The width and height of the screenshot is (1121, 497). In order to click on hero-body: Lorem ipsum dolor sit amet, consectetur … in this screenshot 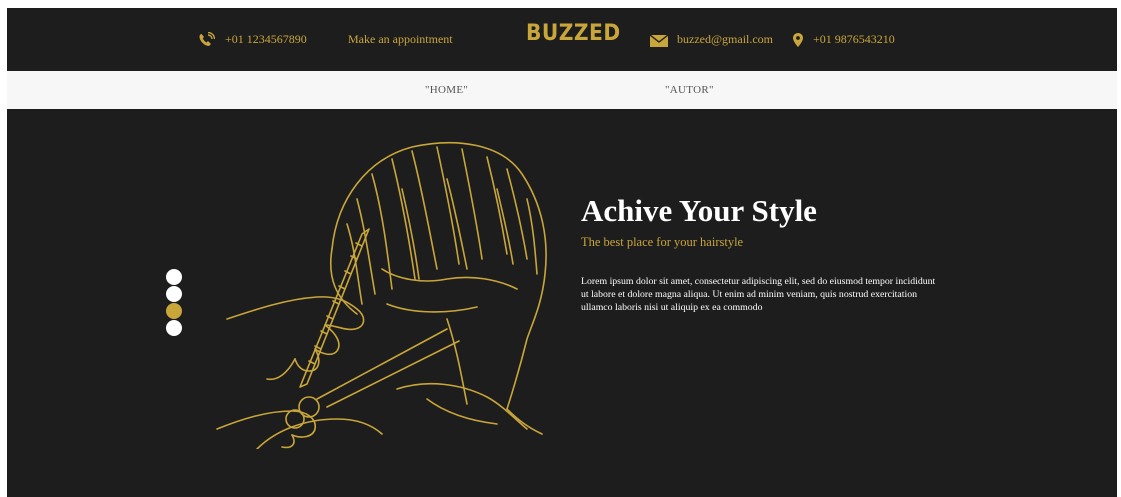, I will do `click(758, 294)`.